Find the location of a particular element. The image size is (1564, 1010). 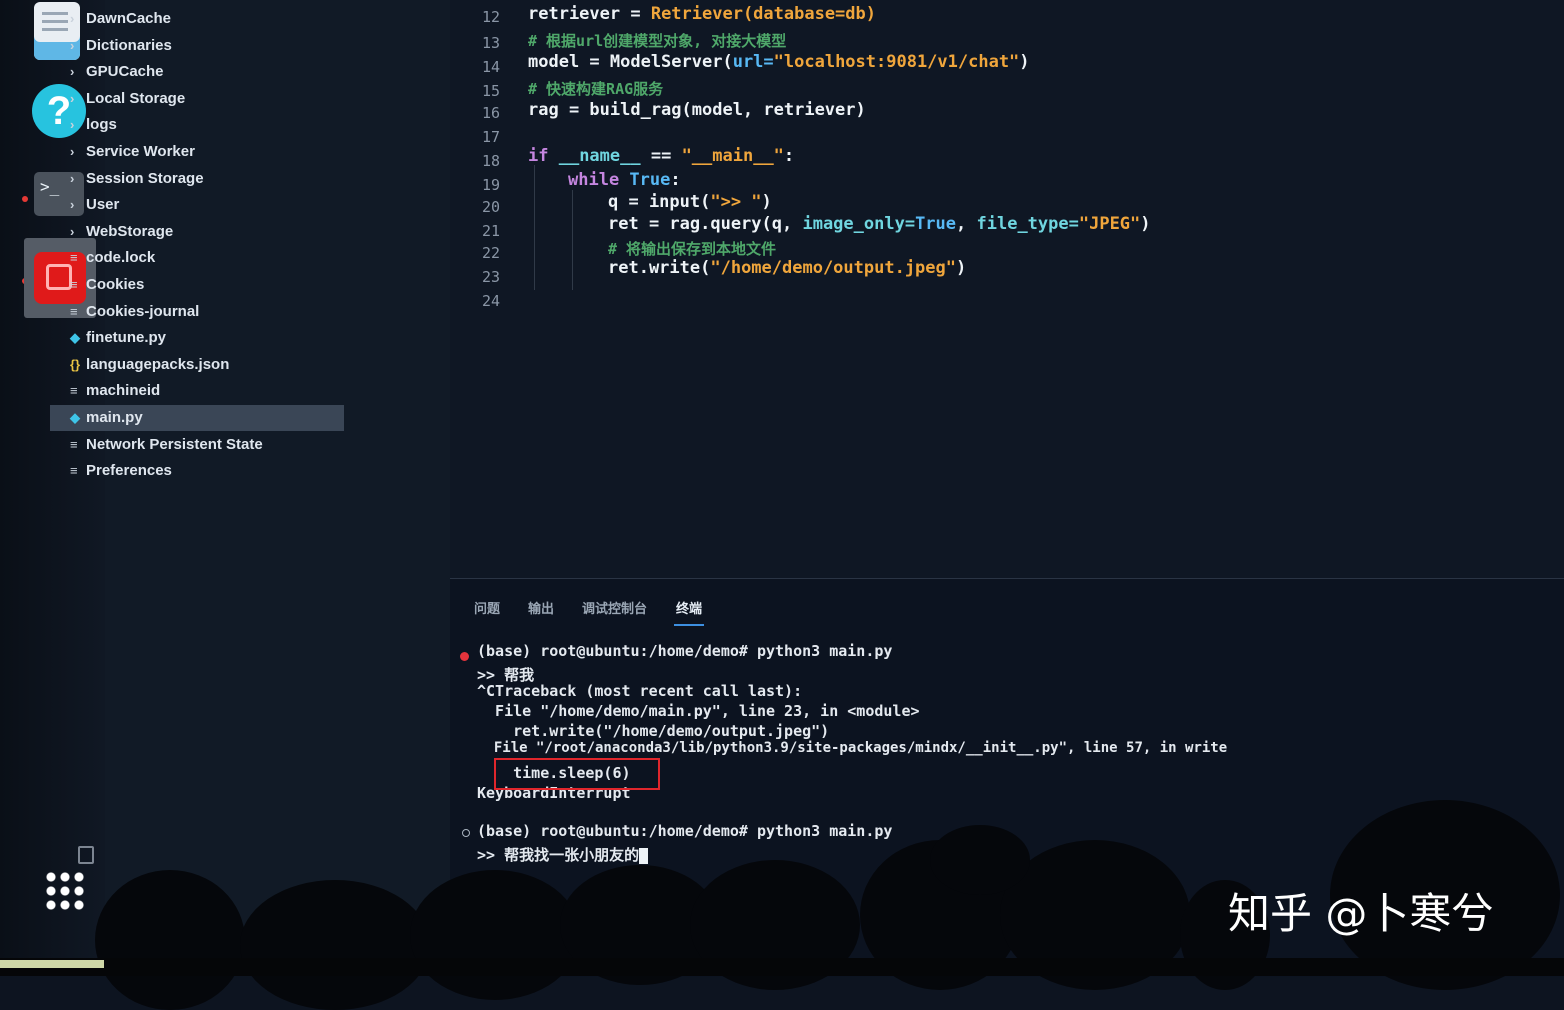

explorer-file: ◆ finetune.py is located at coordinates (118, 338).